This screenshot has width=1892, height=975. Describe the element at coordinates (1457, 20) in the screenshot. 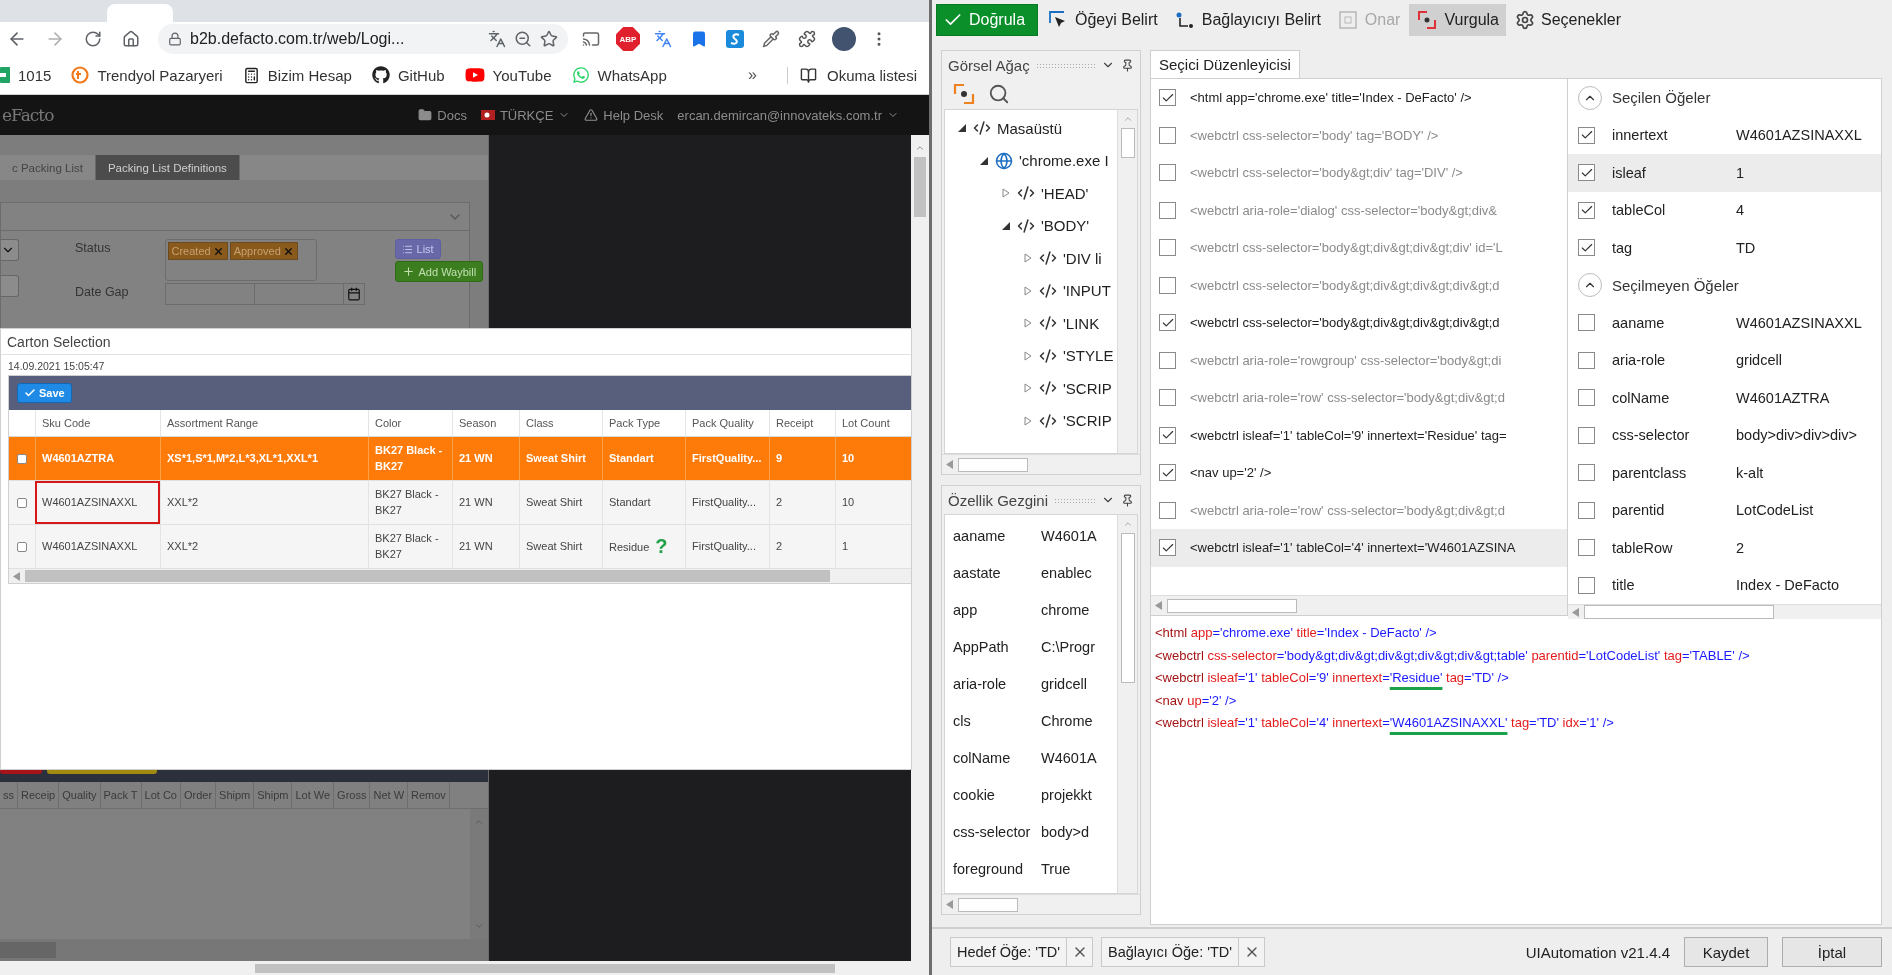

I see `toolbar-button: Vurgula` at that location.